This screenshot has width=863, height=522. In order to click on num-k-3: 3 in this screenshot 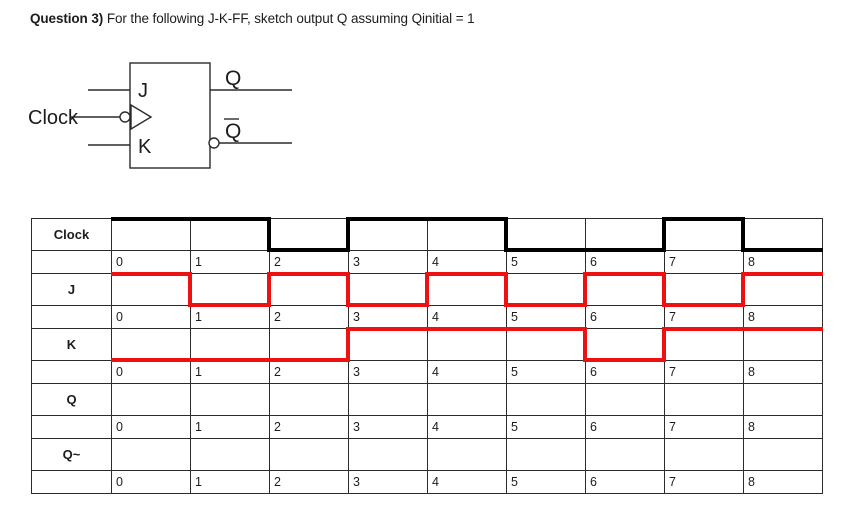, I will do `click(388, 372)`.